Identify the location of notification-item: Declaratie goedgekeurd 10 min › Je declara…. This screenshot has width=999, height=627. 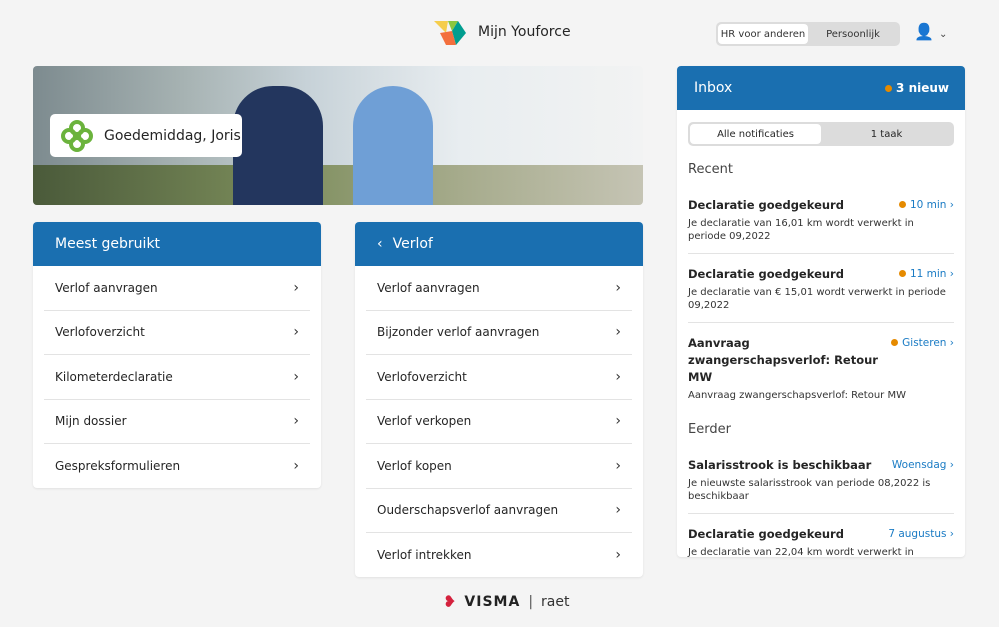
(821, 219).